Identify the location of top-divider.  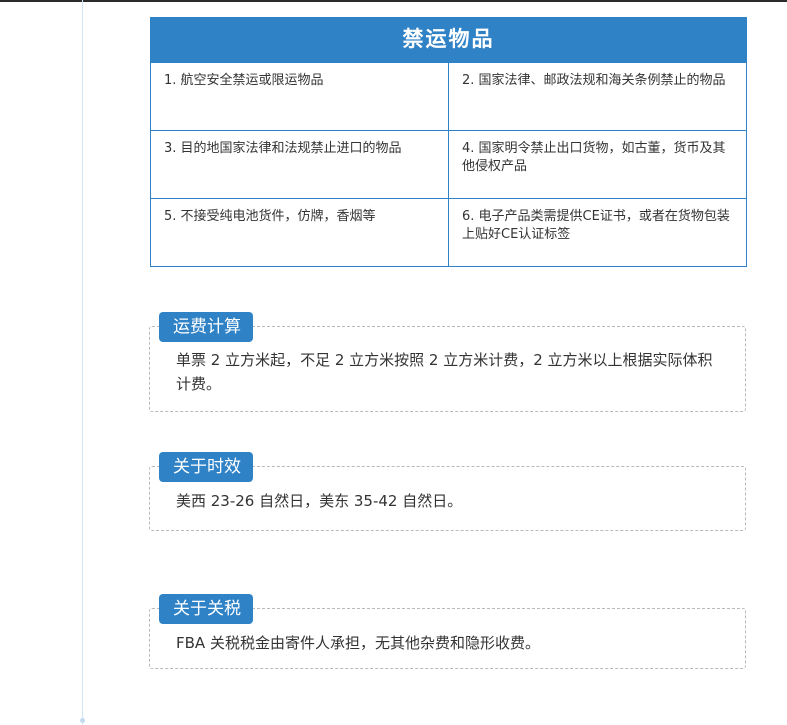
(393, 1).